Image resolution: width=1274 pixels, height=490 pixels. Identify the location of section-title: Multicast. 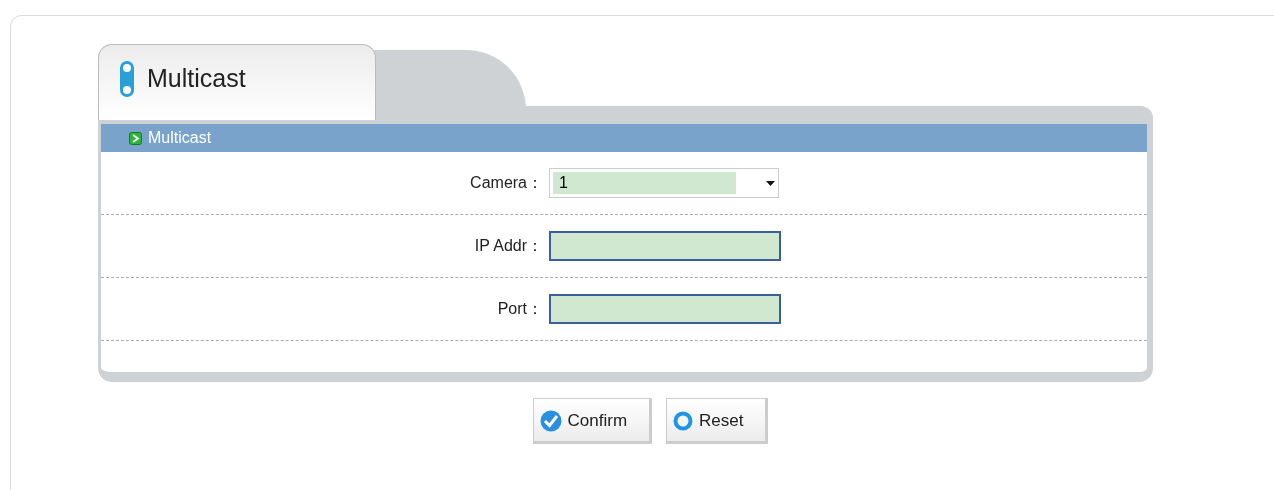
(180, 138).